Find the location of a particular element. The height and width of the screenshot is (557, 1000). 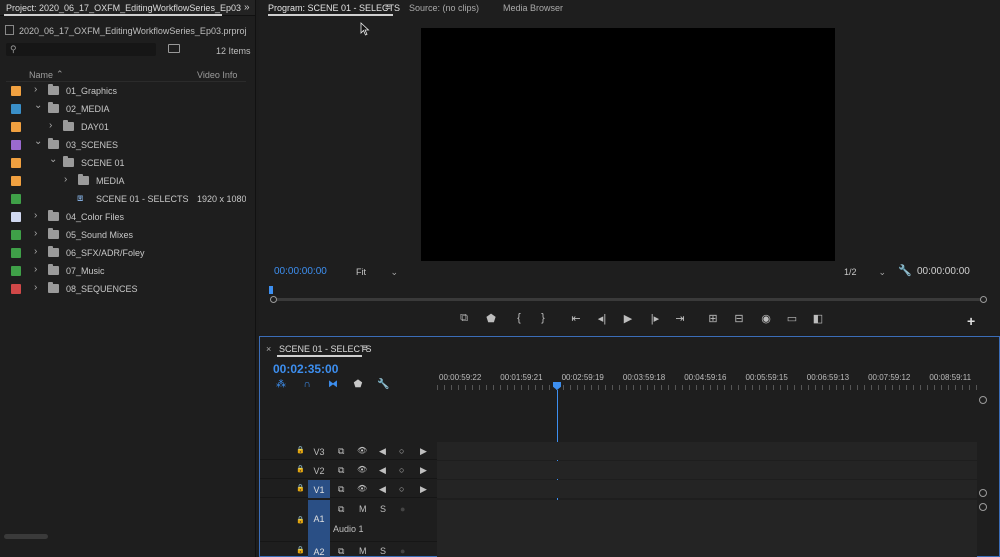

add-marker-icon: ⬟ is located at coordinates (358, 384).